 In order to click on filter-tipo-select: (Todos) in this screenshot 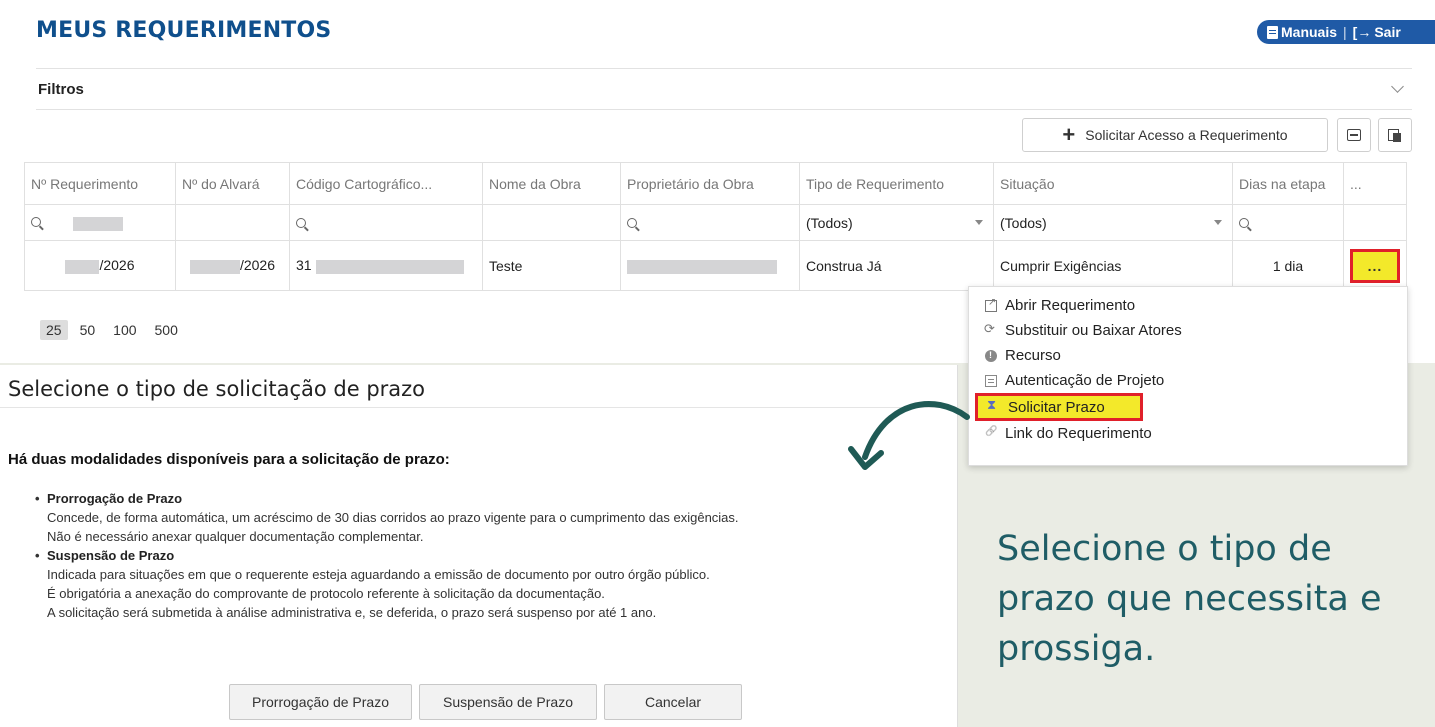, I will do `click(896, 222)`.